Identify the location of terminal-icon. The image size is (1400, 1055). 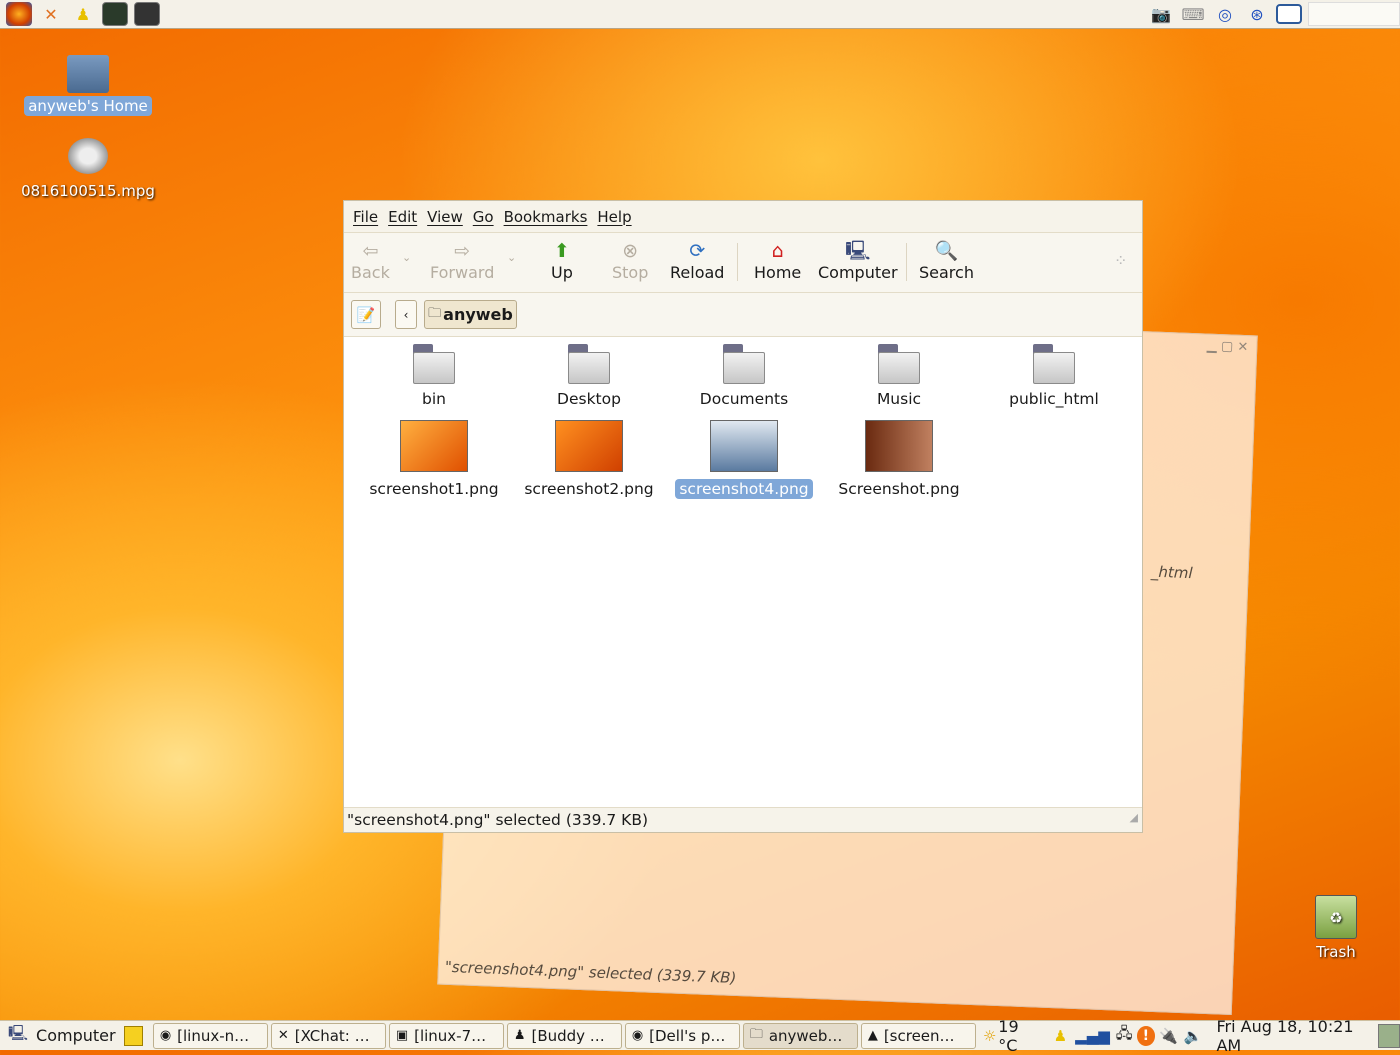
(115, 14).